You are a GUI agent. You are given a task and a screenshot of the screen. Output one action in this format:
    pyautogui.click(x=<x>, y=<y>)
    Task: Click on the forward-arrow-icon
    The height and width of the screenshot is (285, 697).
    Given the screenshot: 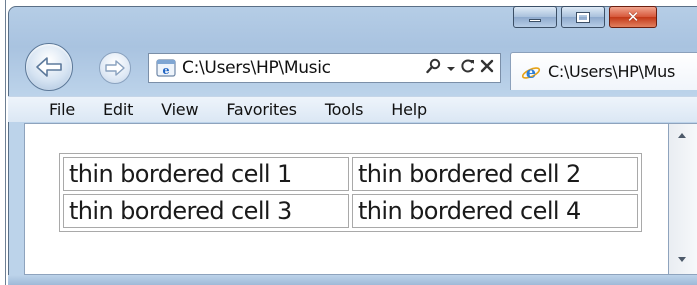 What is the action you would take?
    pyautogui.click(x=115, y=68)
    